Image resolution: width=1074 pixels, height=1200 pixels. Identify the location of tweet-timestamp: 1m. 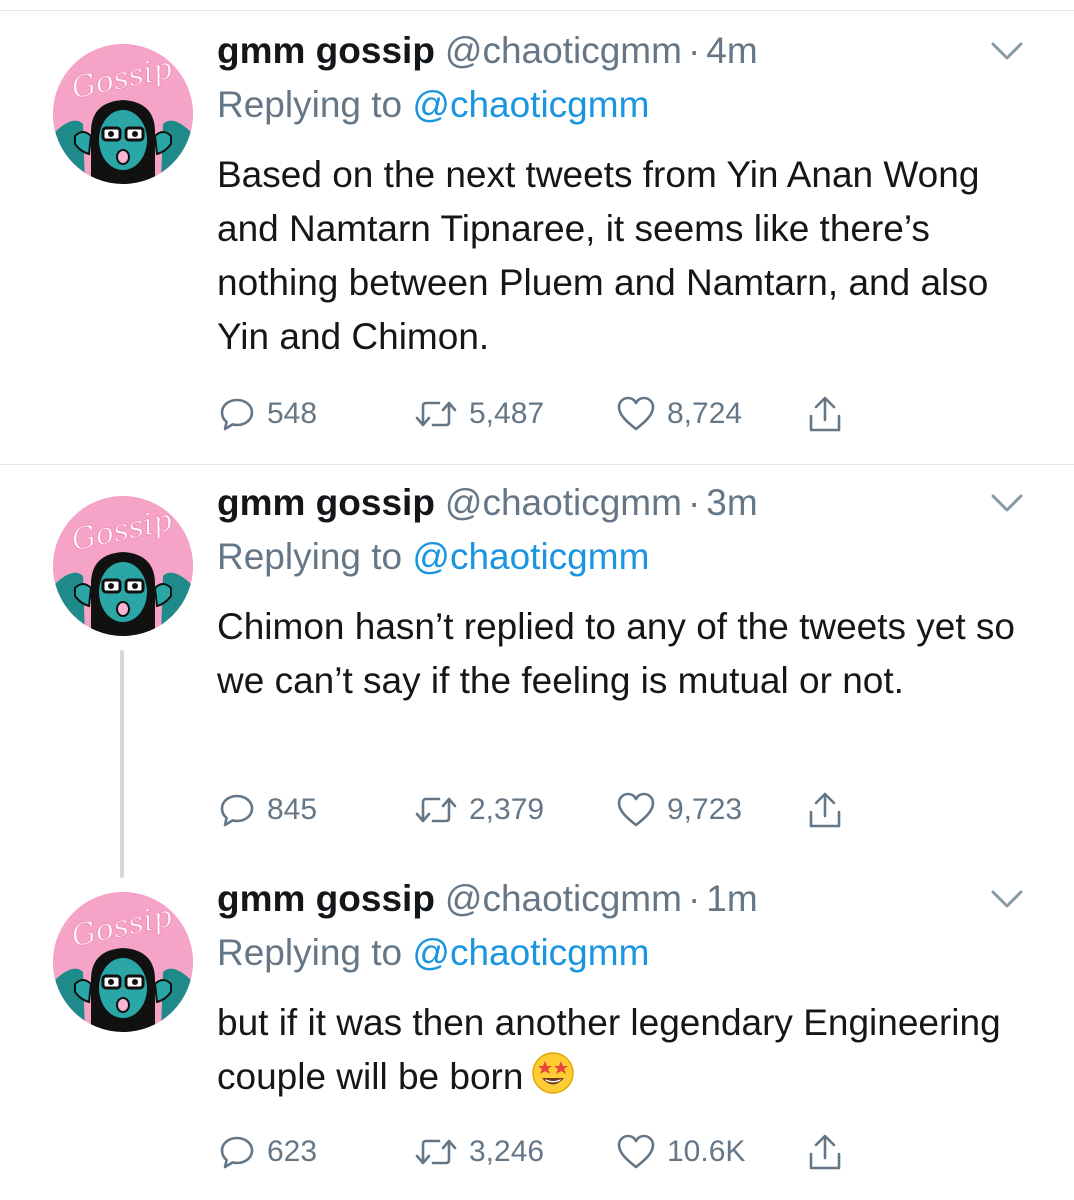
(731, 898).